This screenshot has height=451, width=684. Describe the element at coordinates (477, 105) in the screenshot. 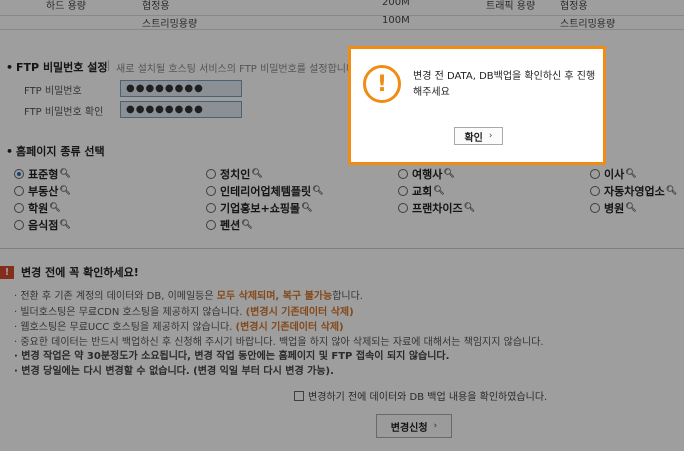

I see `confirm-dialog: ! 변경 전 DATA, DB백업을 확인하신 후 진행해주세요 확인 ›` at that location.